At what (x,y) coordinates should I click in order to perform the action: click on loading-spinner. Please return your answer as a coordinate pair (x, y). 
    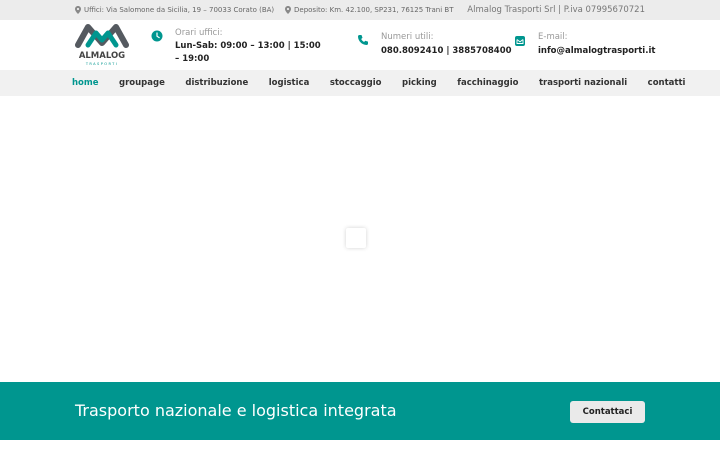
    Looking at the image, I should click on (356, 238).